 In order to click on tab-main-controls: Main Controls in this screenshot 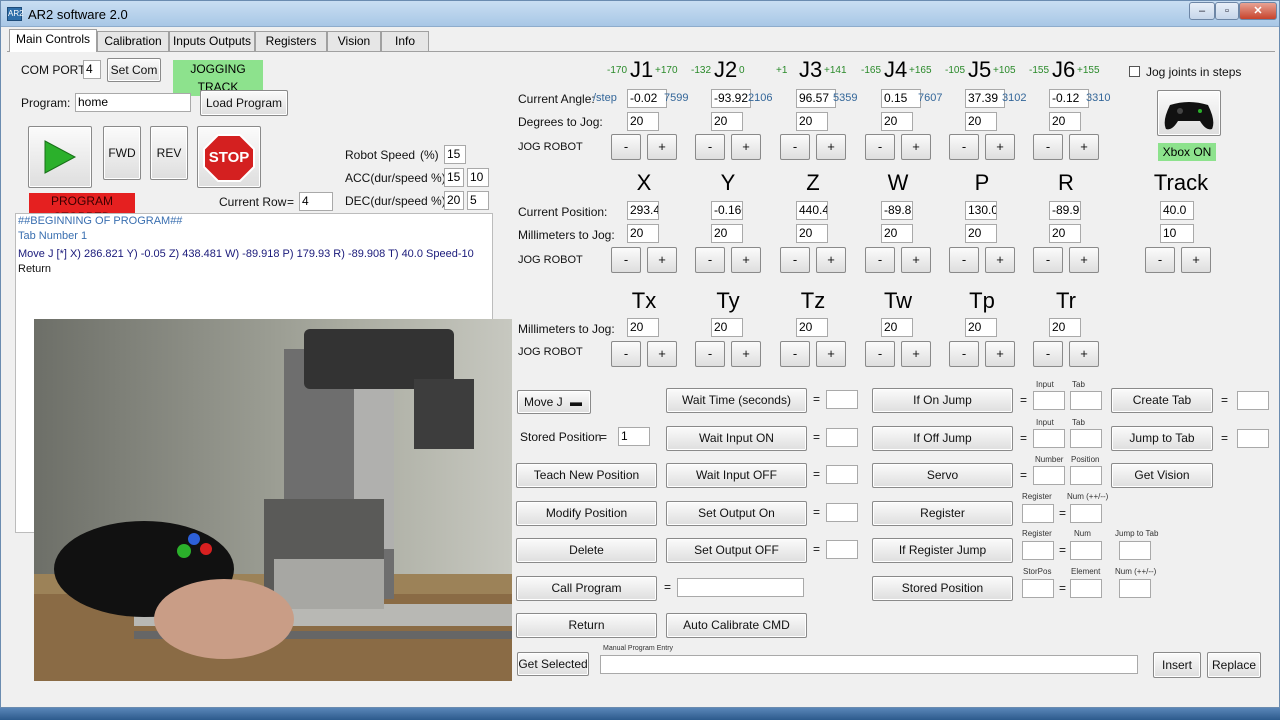, I will do `click(53, 40)`.